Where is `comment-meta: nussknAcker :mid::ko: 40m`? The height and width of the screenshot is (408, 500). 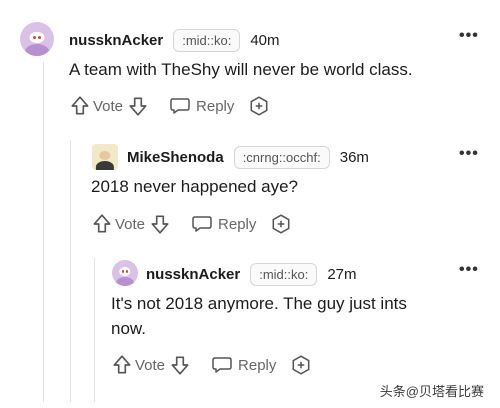 comment-meta: nussknAcker :mid::ko: 40m is located at coordinates (174, 40).